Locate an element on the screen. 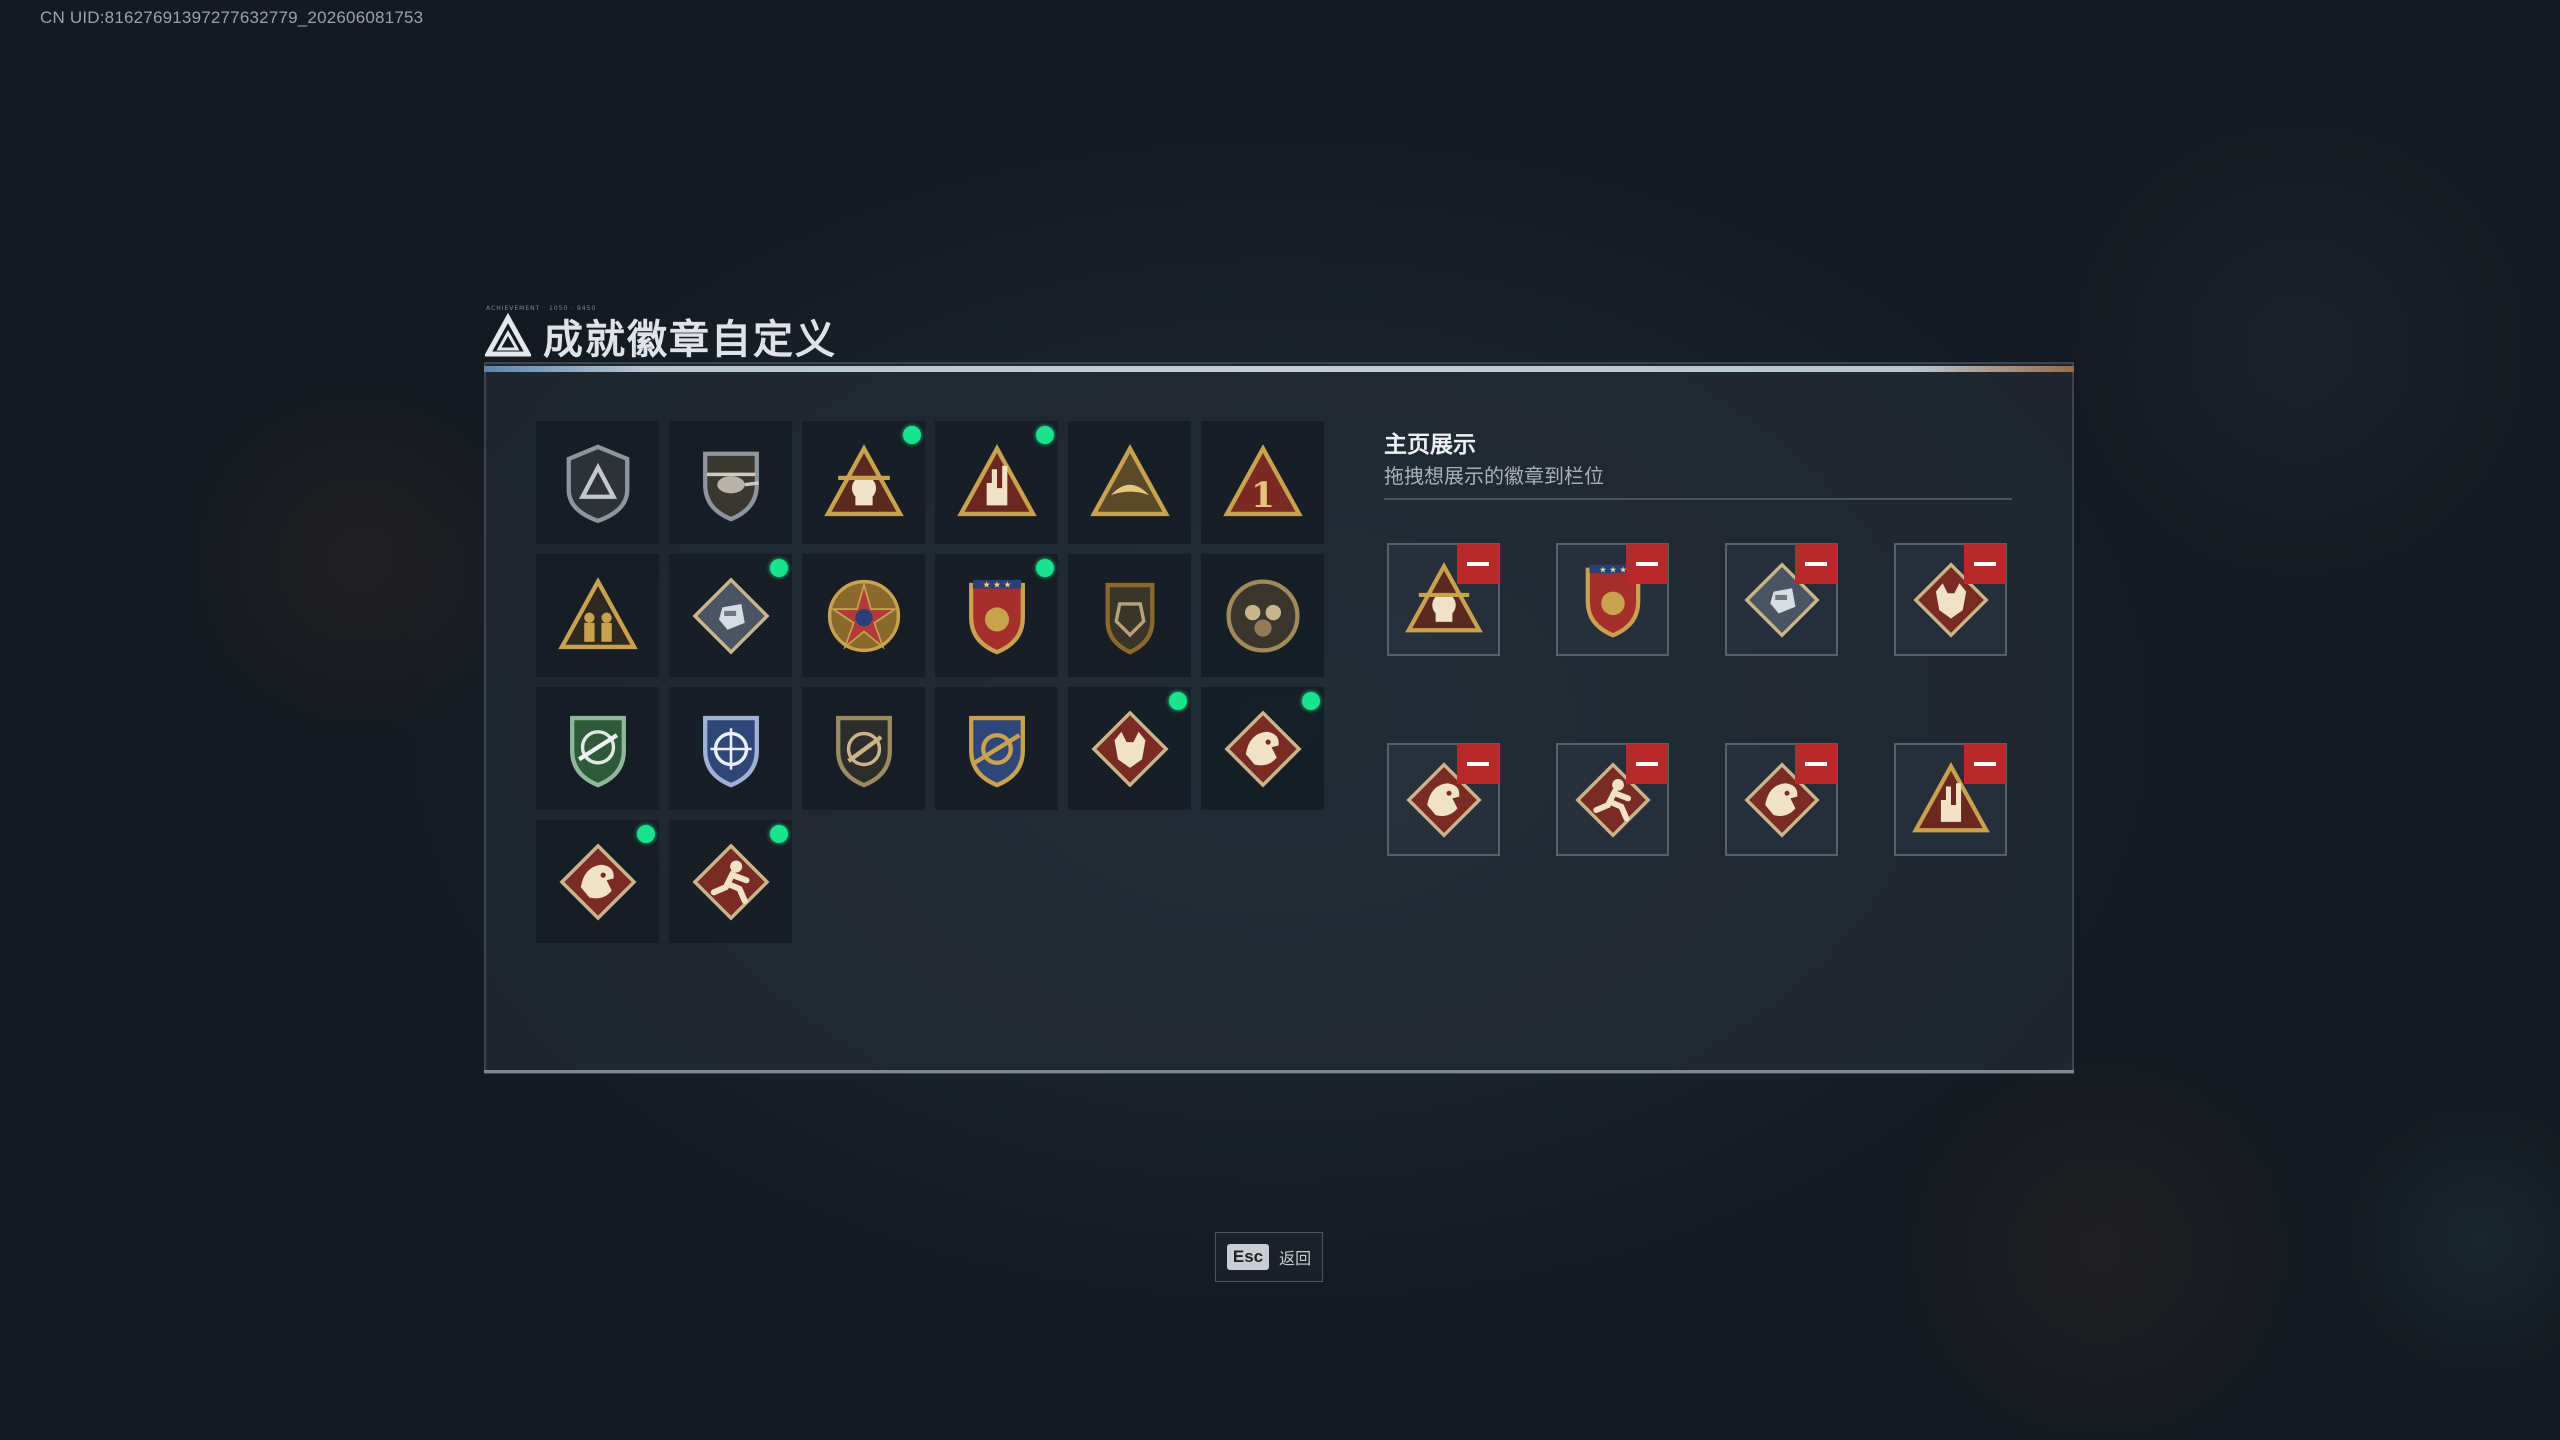 The height and width of the screenshot is (1440, 2560). lion-shield-badge-icon is located at coordinates (1129, 618).